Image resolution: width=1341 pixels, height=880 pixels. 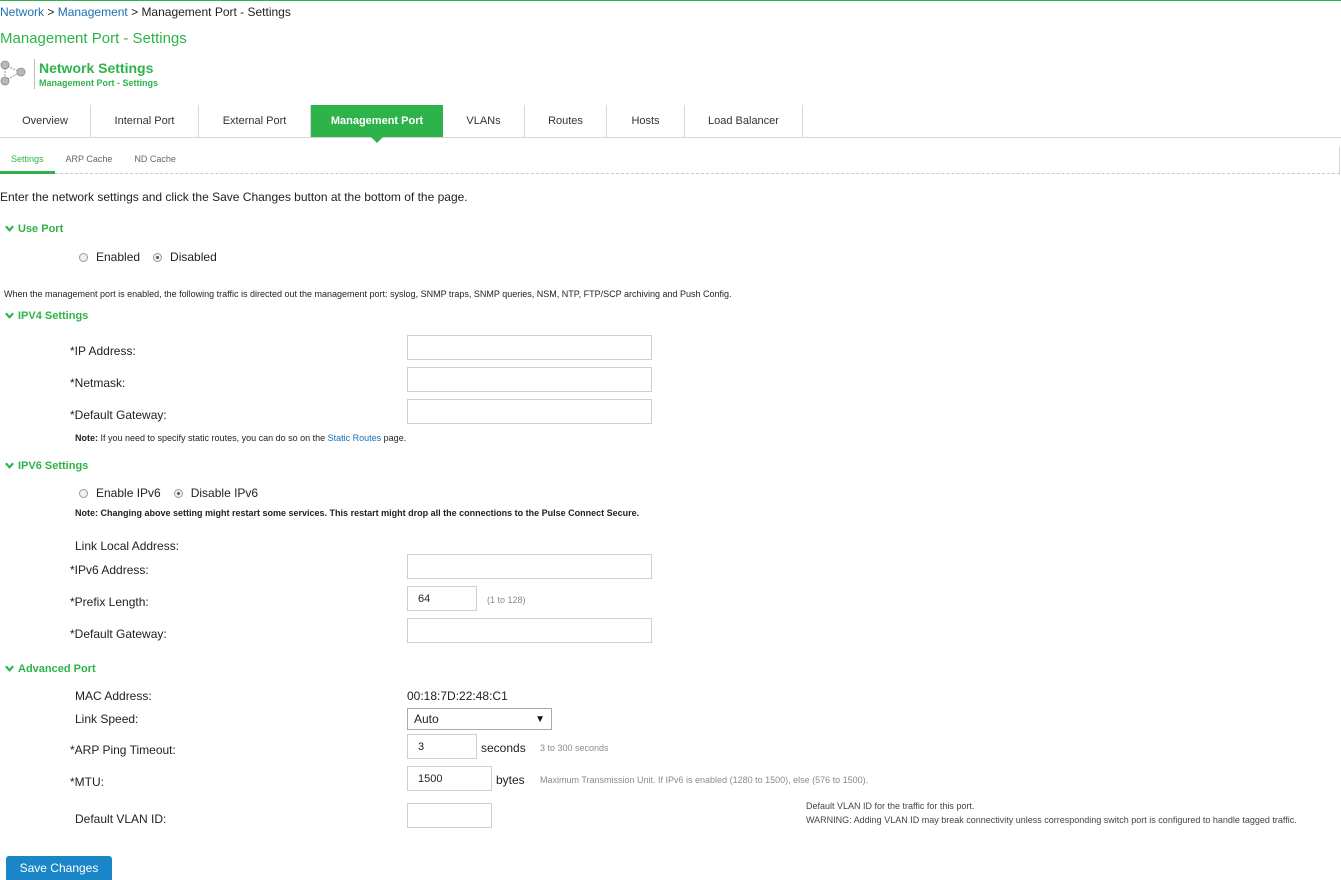 I want to click on radio-disabled, so click(x=158, y=257).